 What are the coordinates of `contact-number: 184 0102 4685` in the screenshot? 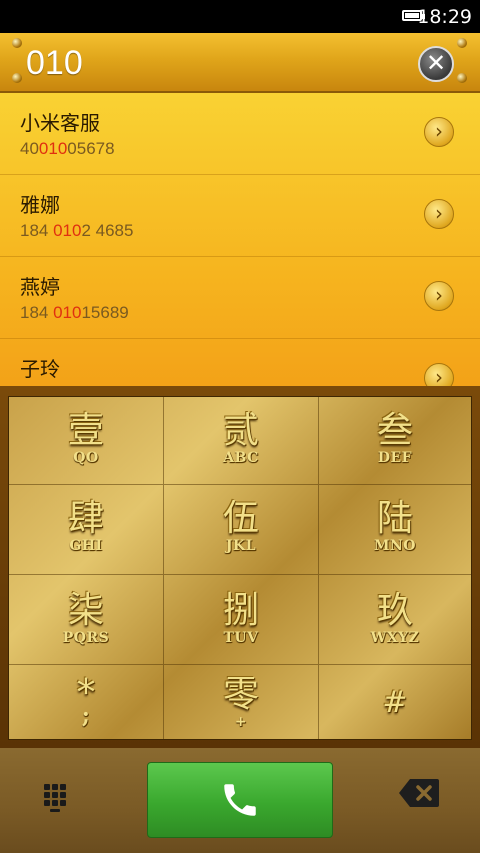 It's located at (77, 230).